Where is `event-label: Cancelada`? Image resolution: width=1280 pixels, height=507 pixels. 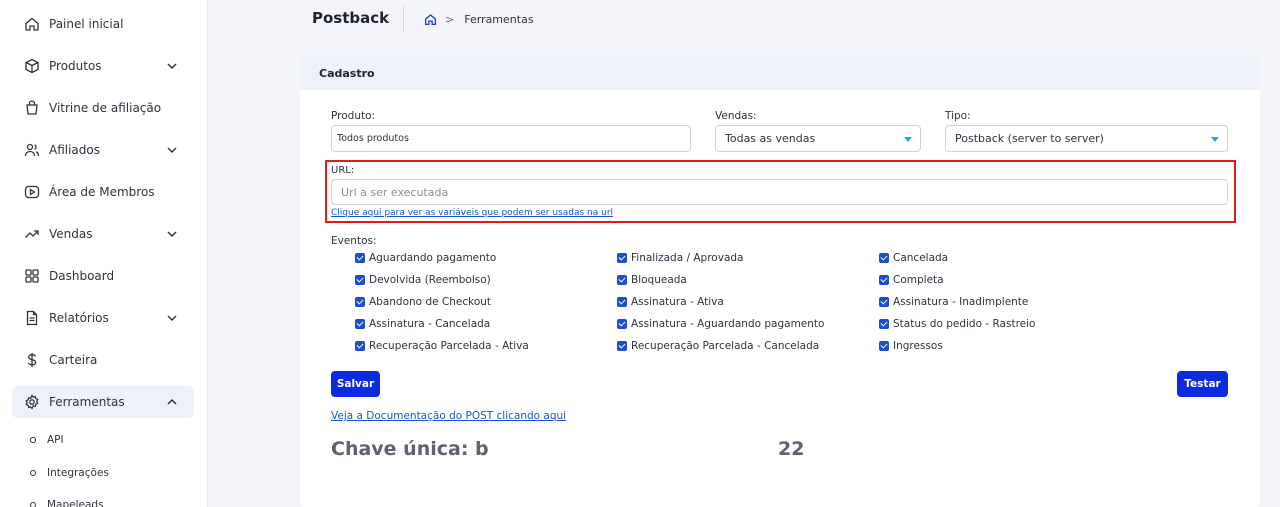
event-label: Cancelada is located at coordinates (921, 258).